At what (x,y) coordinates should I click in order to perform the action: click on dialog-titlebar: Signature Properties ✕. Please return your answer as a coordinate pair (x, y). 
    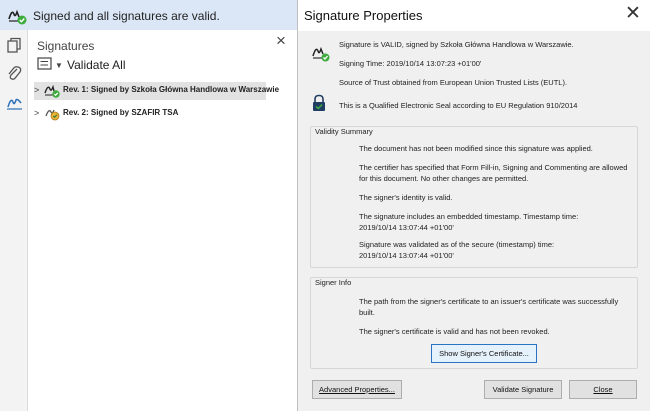
    Looking at the image, I should click on (474, 15).